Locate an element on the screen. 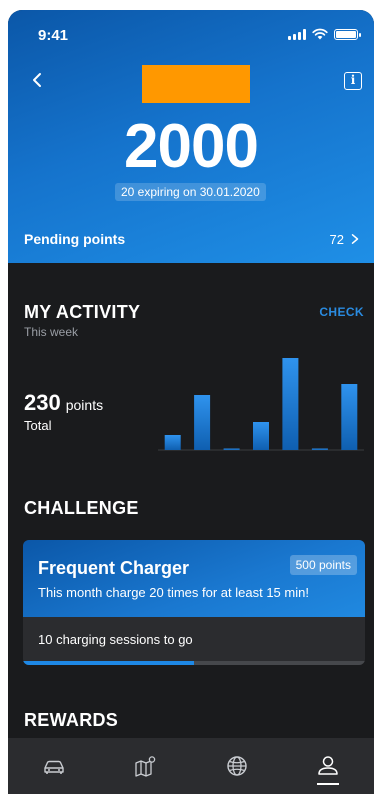 The image size is (380, 794). pending-points-value: 72 is located at coordinates (345, 239).